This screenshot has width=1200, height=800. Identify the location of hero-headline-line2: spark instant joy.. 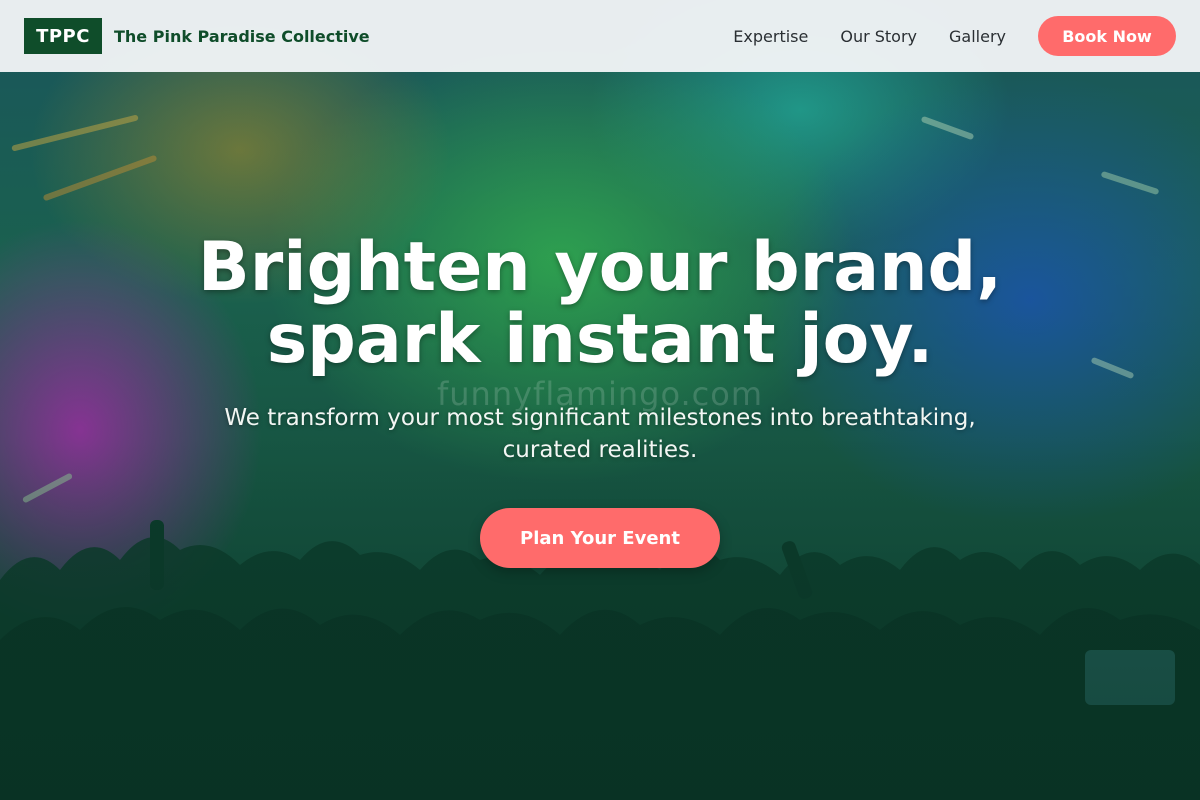
(600, 339).